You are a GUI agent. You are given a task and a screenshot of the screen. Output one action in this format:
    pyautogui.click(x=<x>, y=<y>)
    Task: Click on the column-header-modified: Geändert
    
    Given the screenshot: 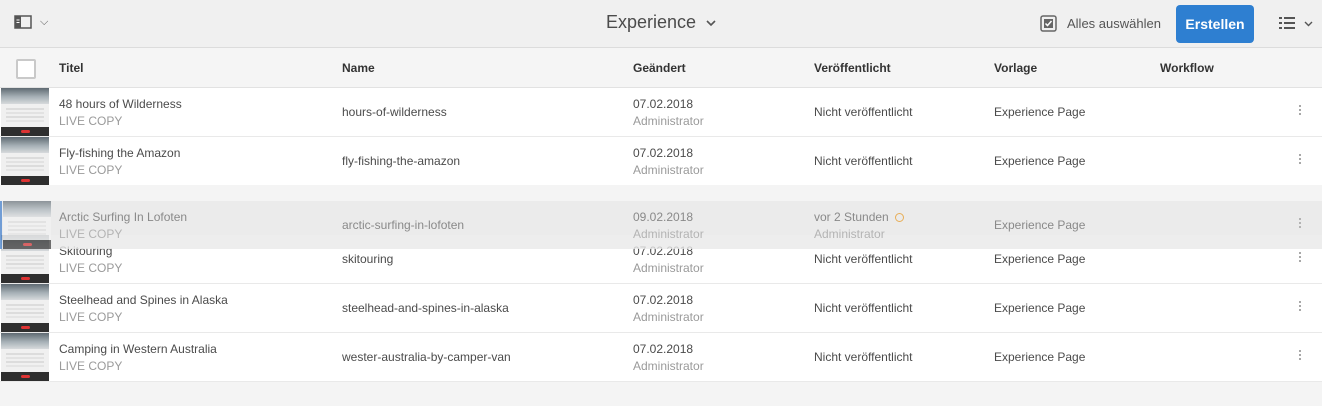 What is the action you would take?
    pyautogui.click(x=659, y=68)
    